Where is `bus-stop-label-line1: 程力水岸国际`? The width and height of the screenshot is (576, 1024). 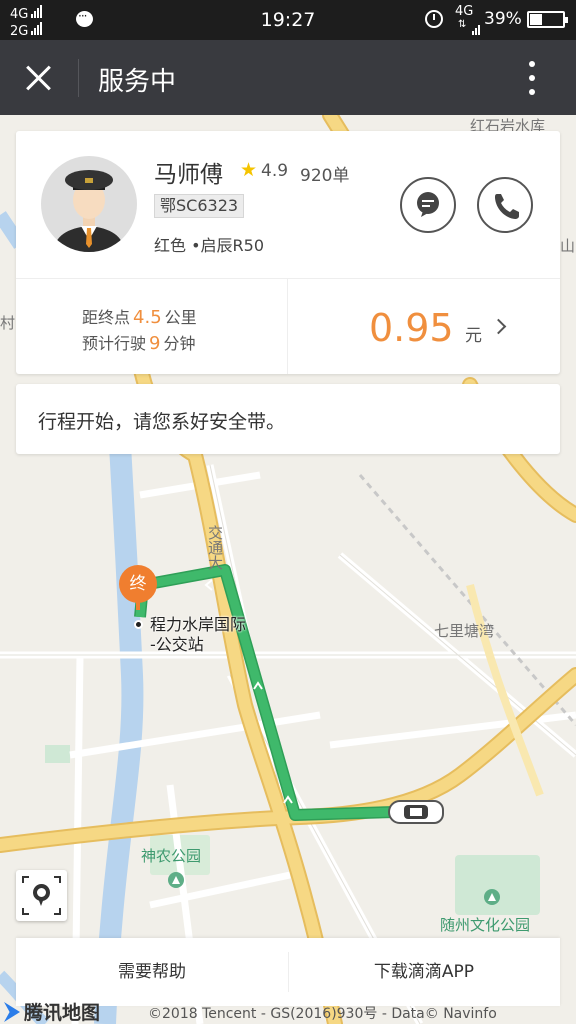 bus-stop-label-line1: 程力水岸国际 is located at coordinates (198, 624).